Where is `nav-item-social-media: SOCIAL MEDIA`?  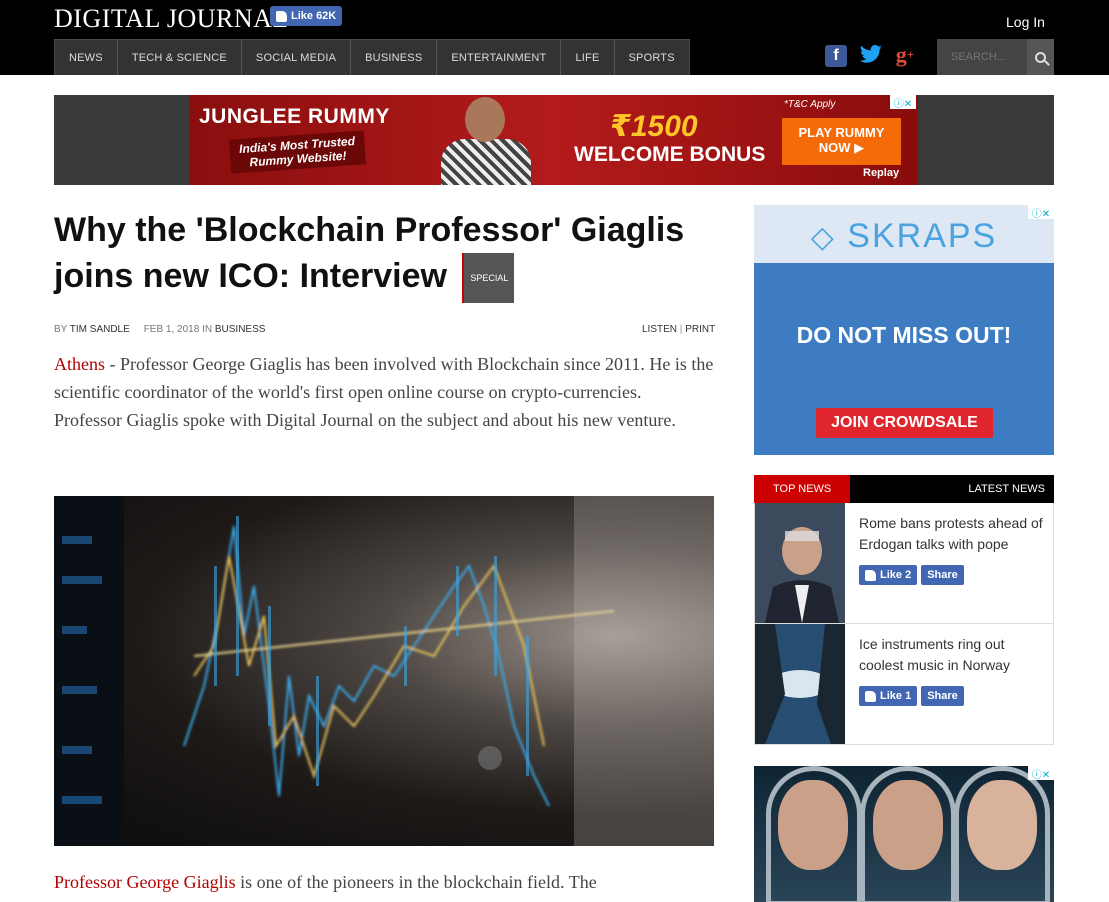 nav-item-social-media: SOCIAL MEDIA is located at coordinates (297, 57).